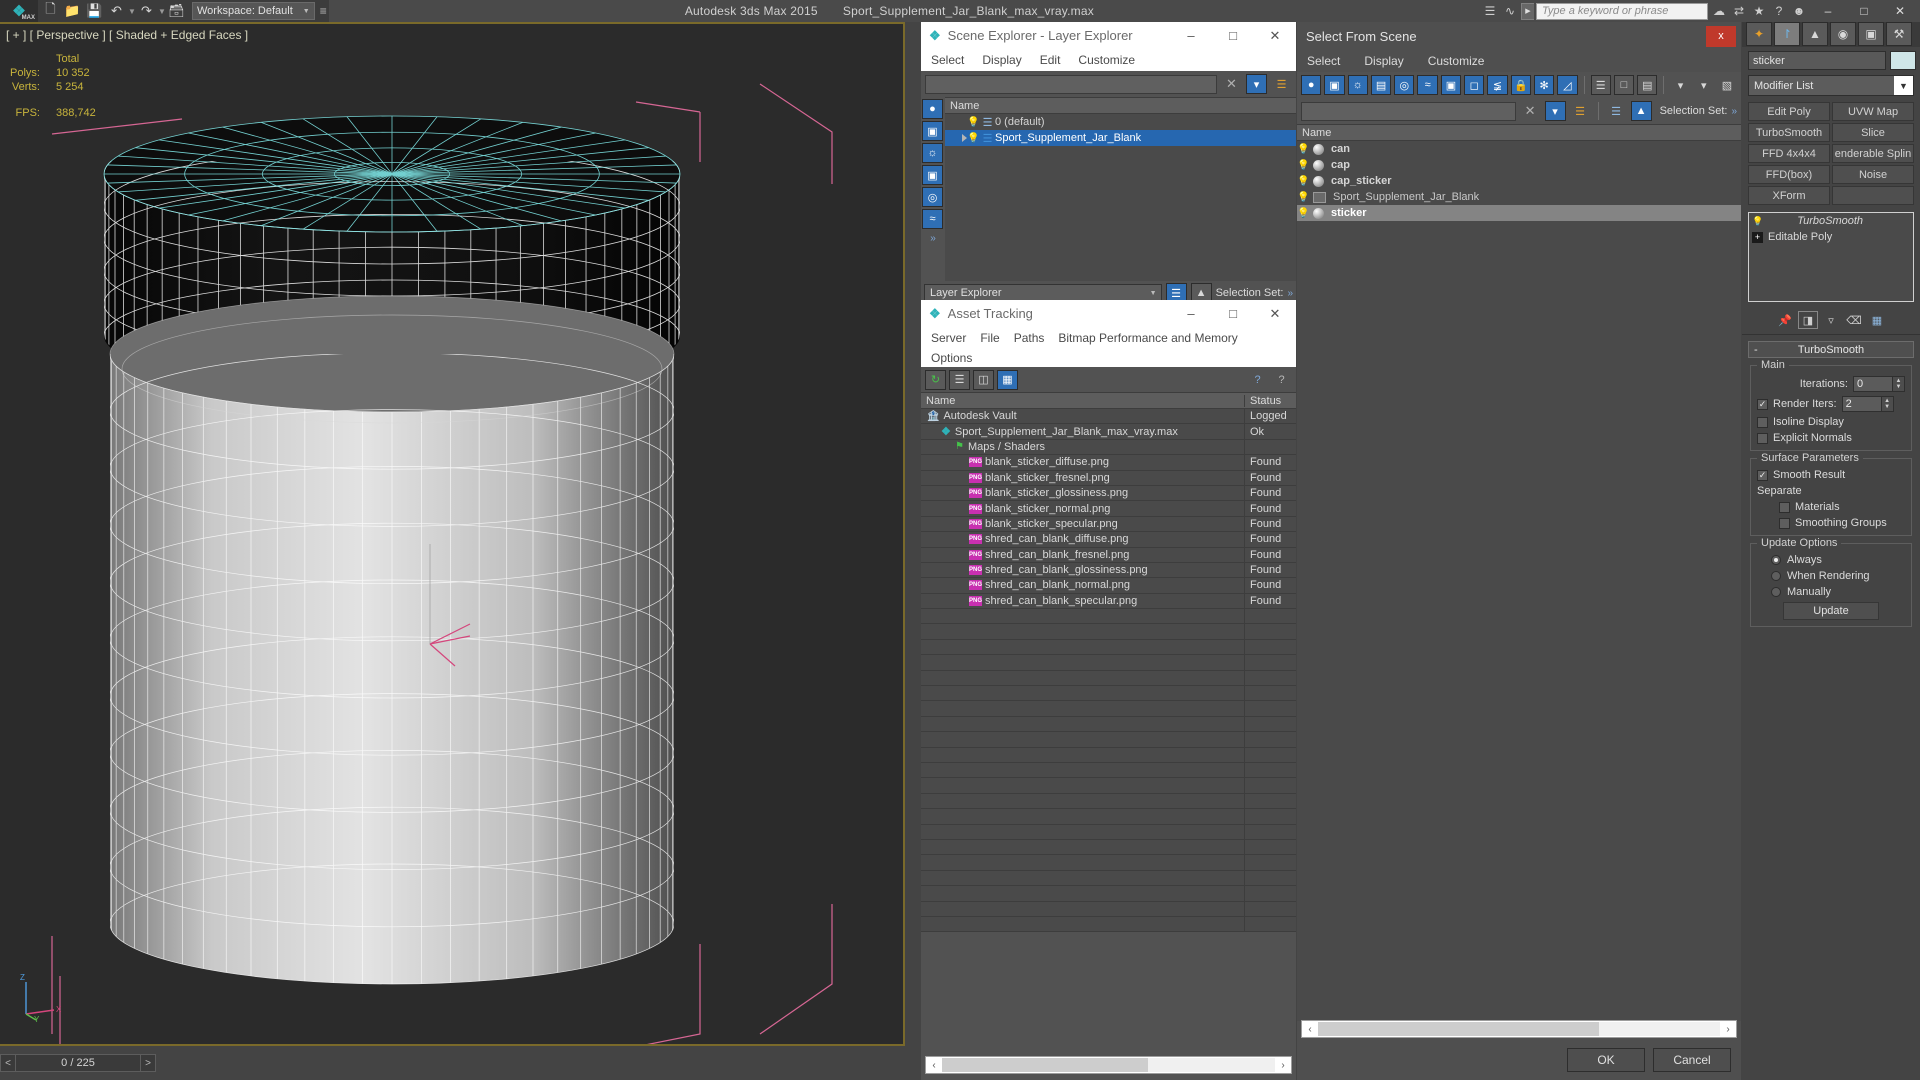 The width and height of the screenshot is (1920, 1080). Describe the element at coordinates (1903, 85) in the screenshot. I see `modifier-list-chevron-down-icon: ▼` at that location.